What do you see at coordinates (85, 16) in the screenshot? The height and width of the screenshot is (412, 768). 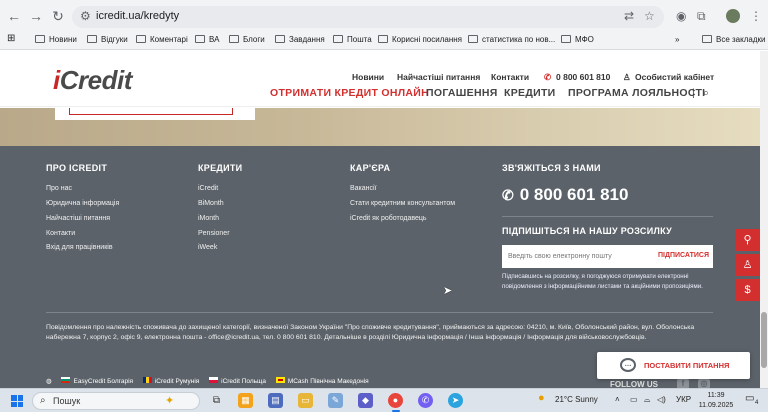 I see `site-info-icon: ⚙` at bounding box center [85, 16].